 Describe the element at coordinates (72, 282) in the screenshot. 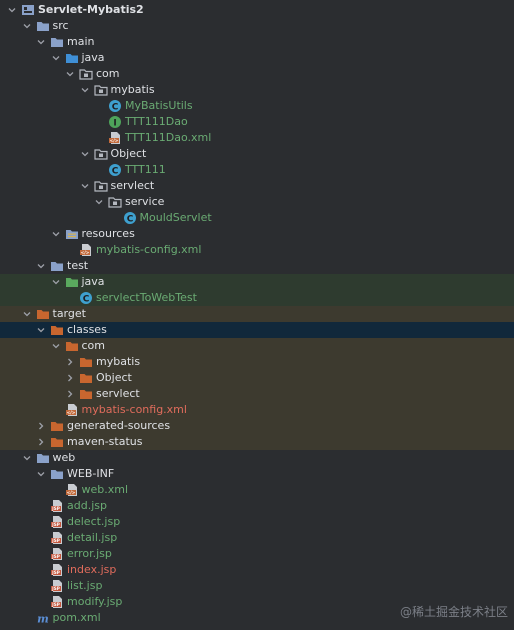

I see `test-source-folder-icon` at that location.